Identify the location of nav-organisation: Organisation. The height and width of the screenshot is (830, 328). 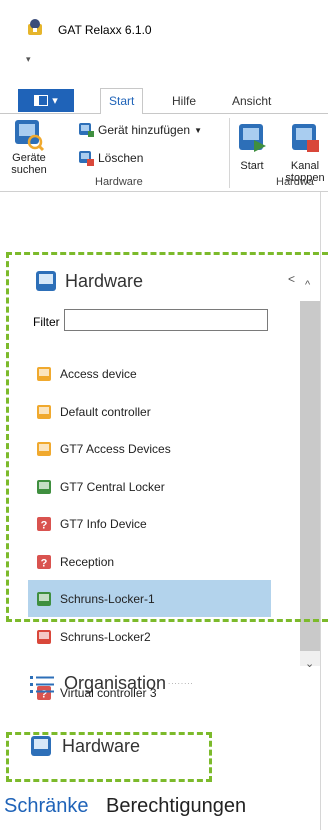
(98, 683).